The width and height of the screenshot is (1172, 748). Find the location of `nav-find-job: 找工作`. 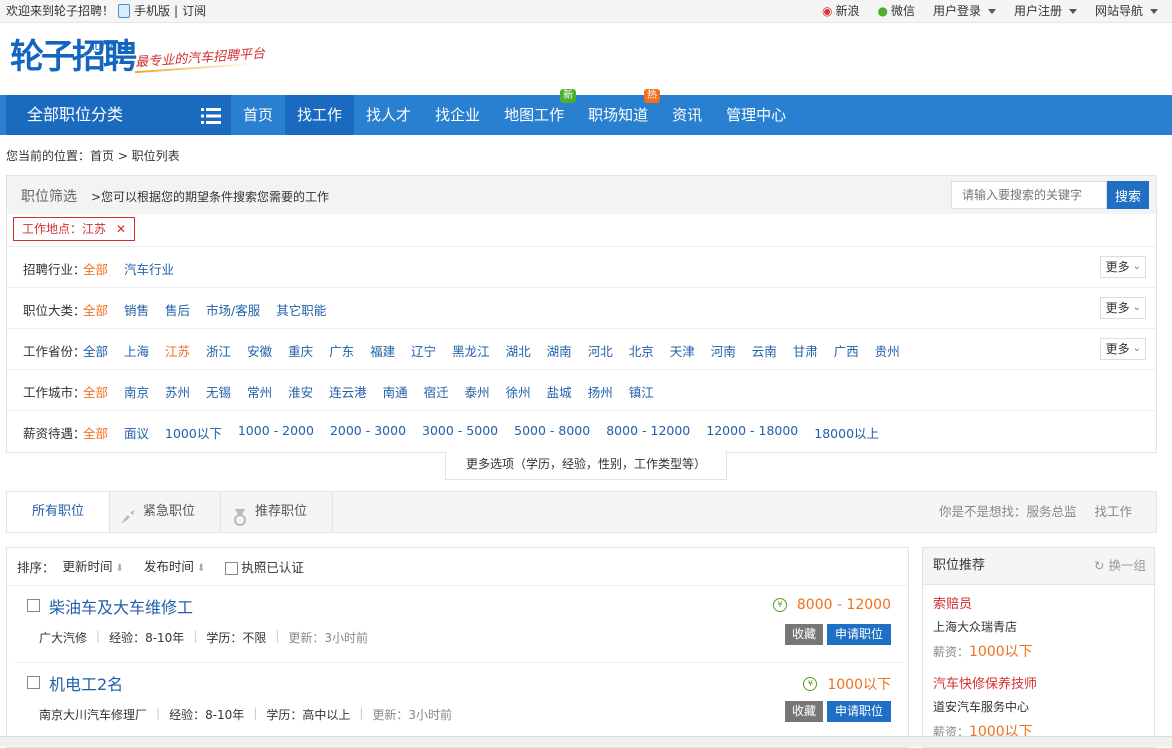

nav-find-job: 找工作 is located at coordinates (320, 115).